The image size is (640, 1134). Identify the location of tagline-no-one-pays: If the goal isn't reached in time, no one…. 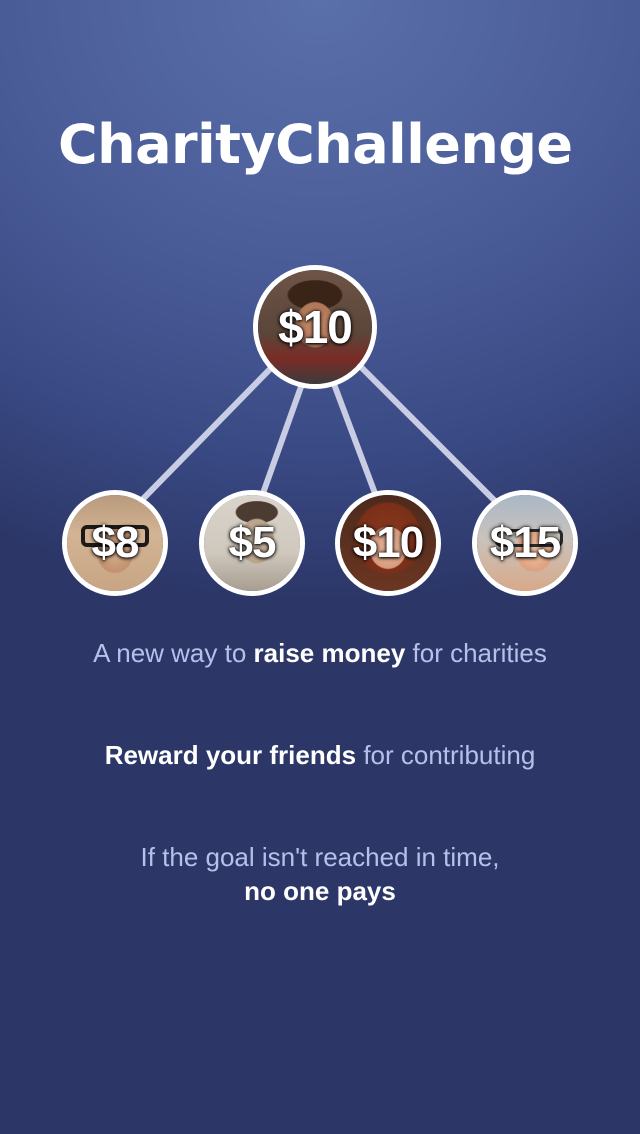
(320, 874).